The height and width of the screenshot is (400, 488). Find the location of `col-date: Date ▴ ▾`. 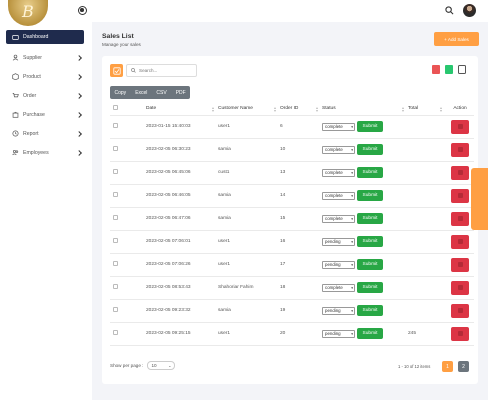

col-date: Date ▴ ▾ is located at coordinates (182, 109).